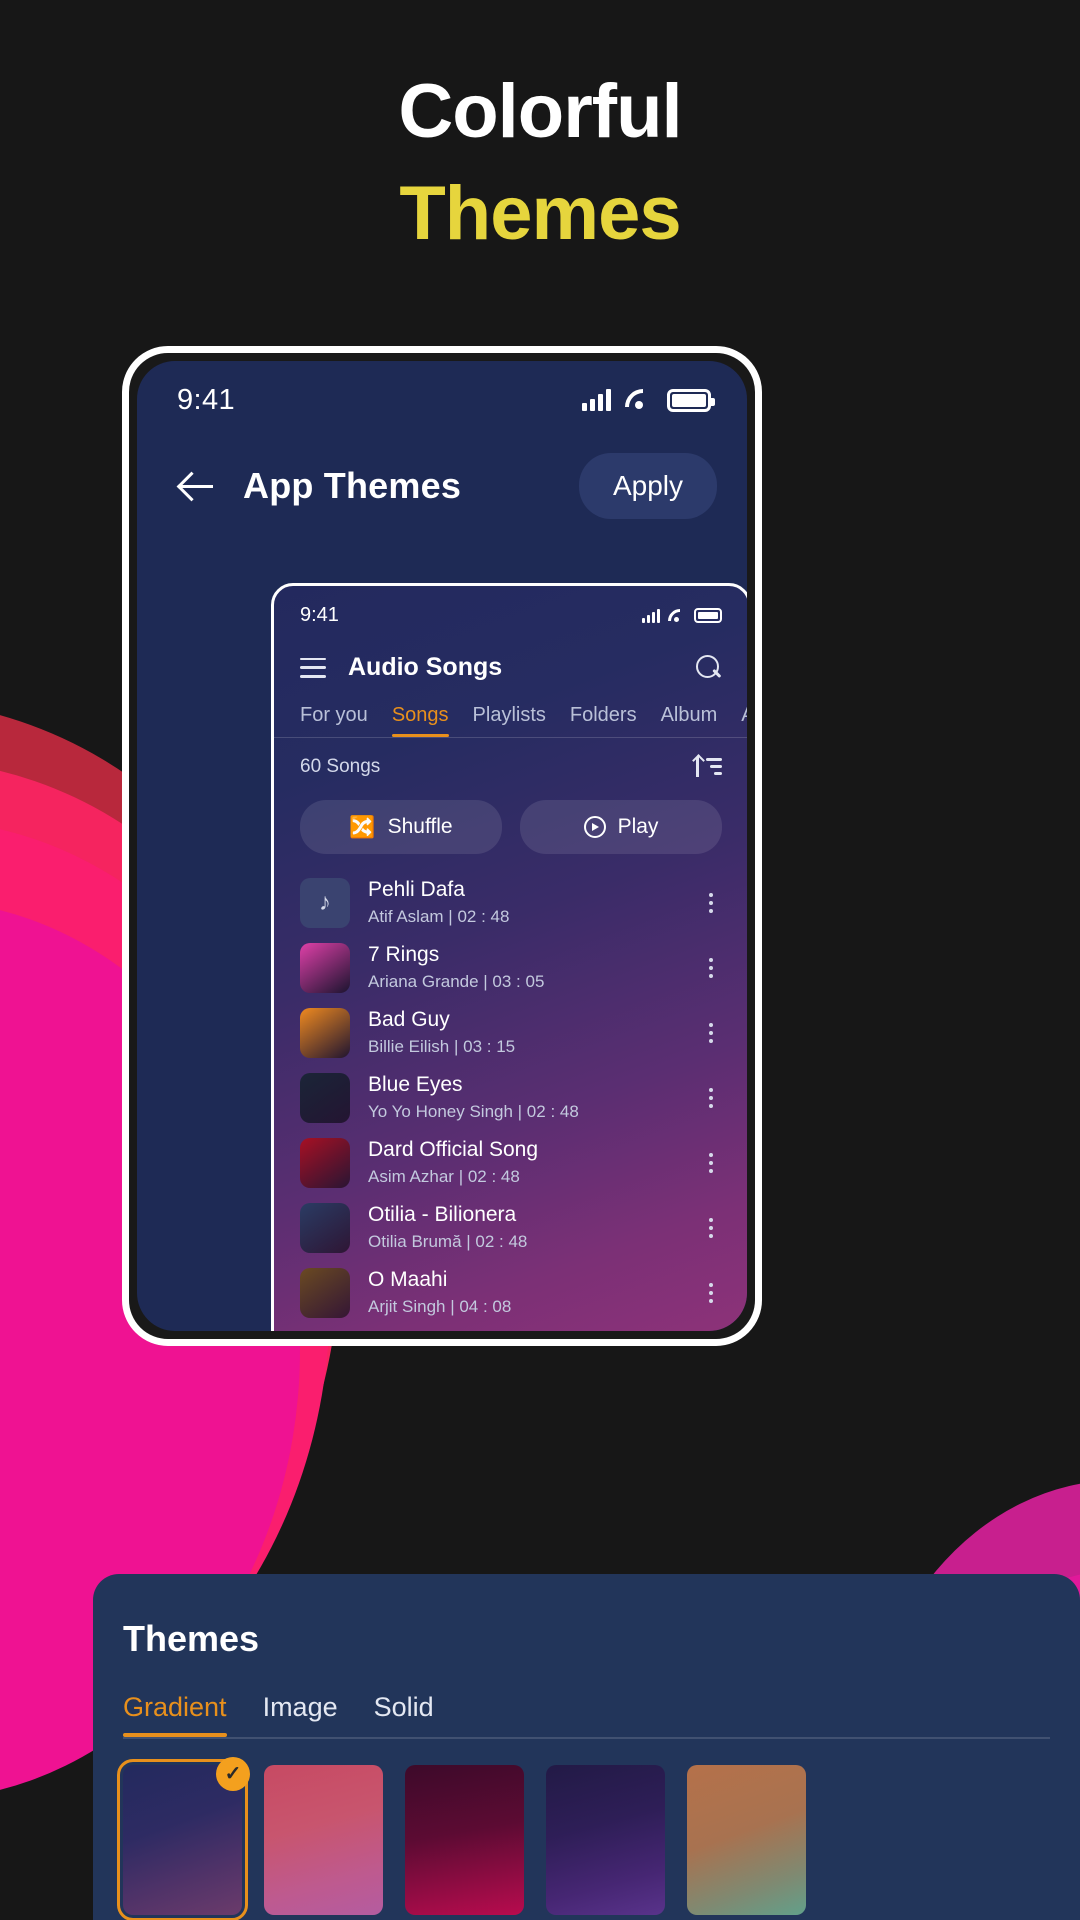 The width and height of the screenshot is (1080, 1920). I want to click on preview-status-bar: 9:41, so click(510, 606).